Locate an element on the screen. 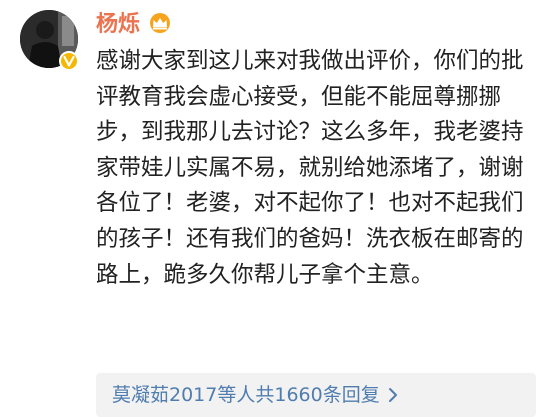  username-link: 杨烁 is located at coordinates (118, 25).